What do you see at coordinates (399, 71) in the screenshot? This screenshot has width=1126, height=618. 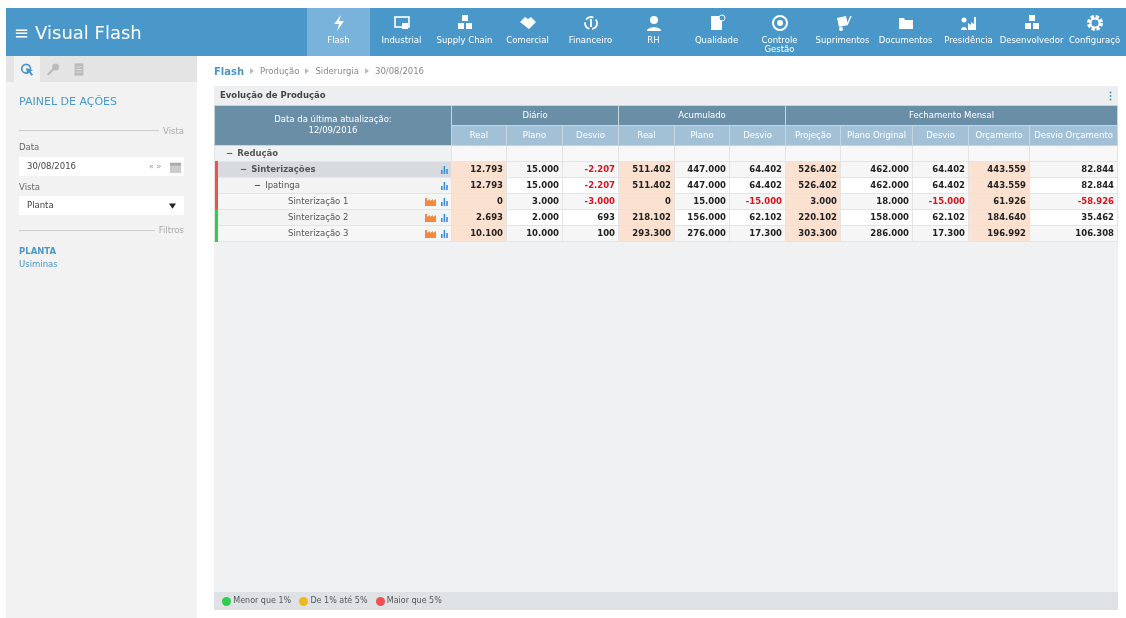 I see `breadcrumb-item: 30/08/2016` at bounding box center [399, 71].